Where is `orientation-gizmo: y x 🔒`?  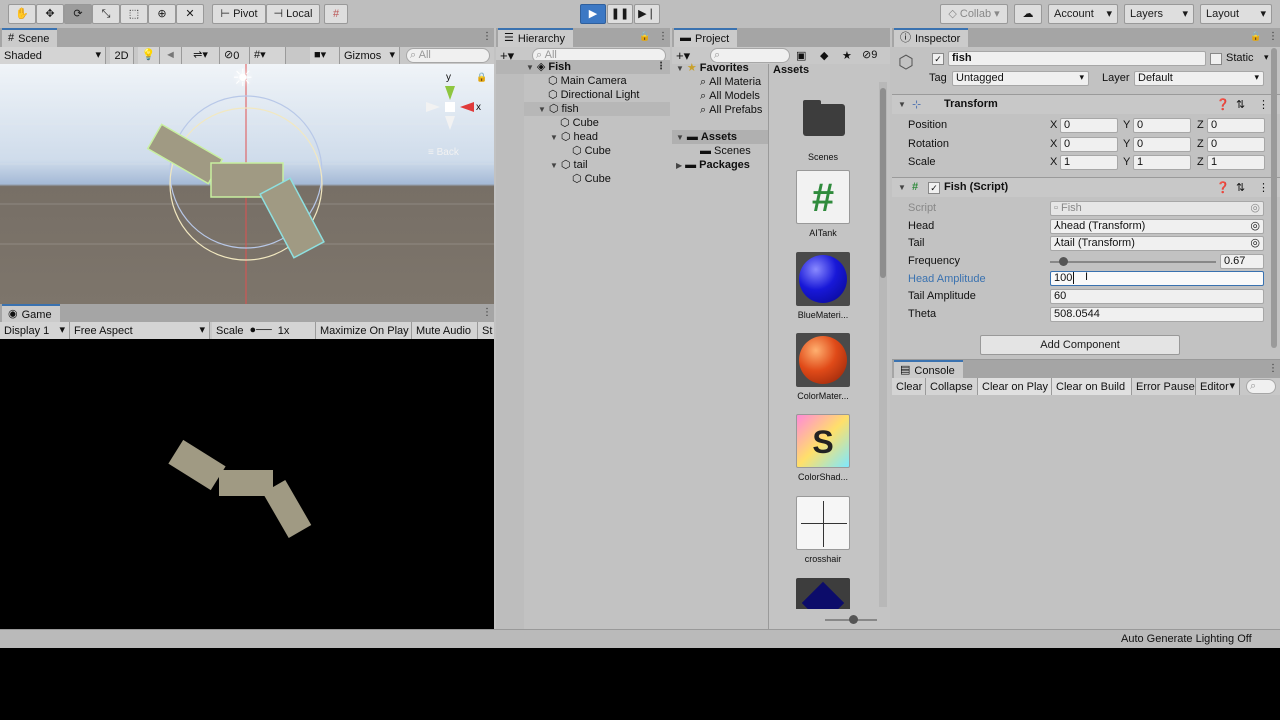
orientation-gizmo: y x 🔒 is located at coordinates (454, 103).